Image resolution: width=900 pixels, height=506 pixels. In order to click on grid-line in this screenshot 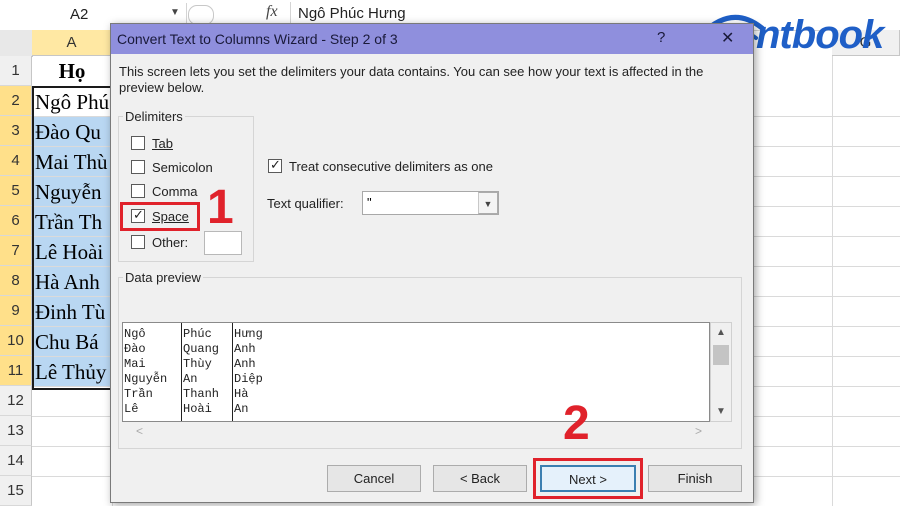, I will do `click(832, 281)`.